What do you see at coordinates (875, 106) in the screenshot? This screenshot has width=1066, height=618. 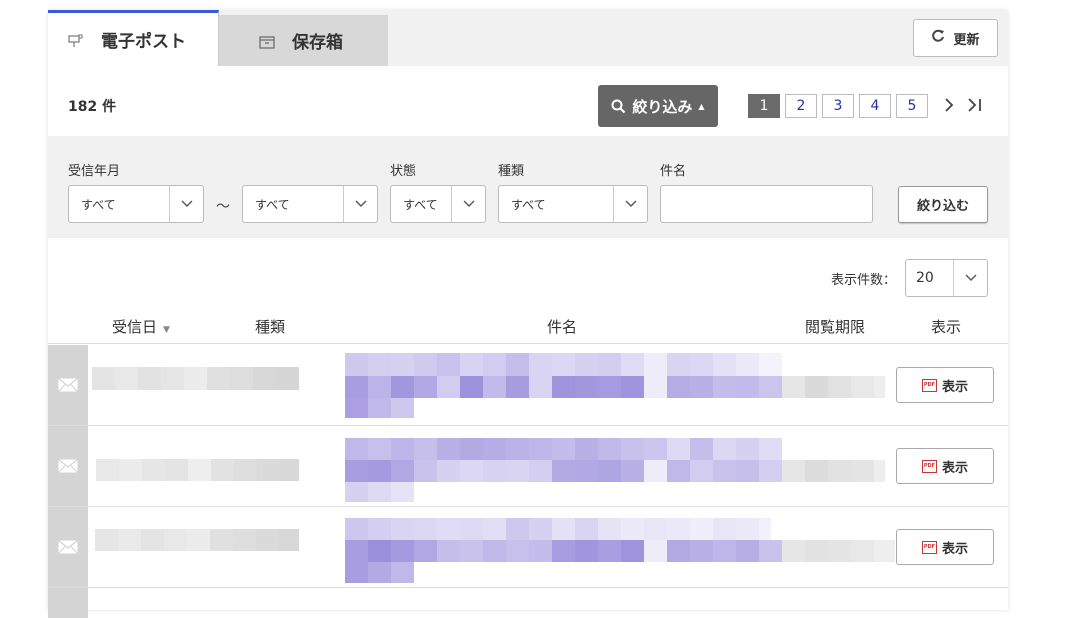 I see `page-4: 4` at bounding box center [875, 106].